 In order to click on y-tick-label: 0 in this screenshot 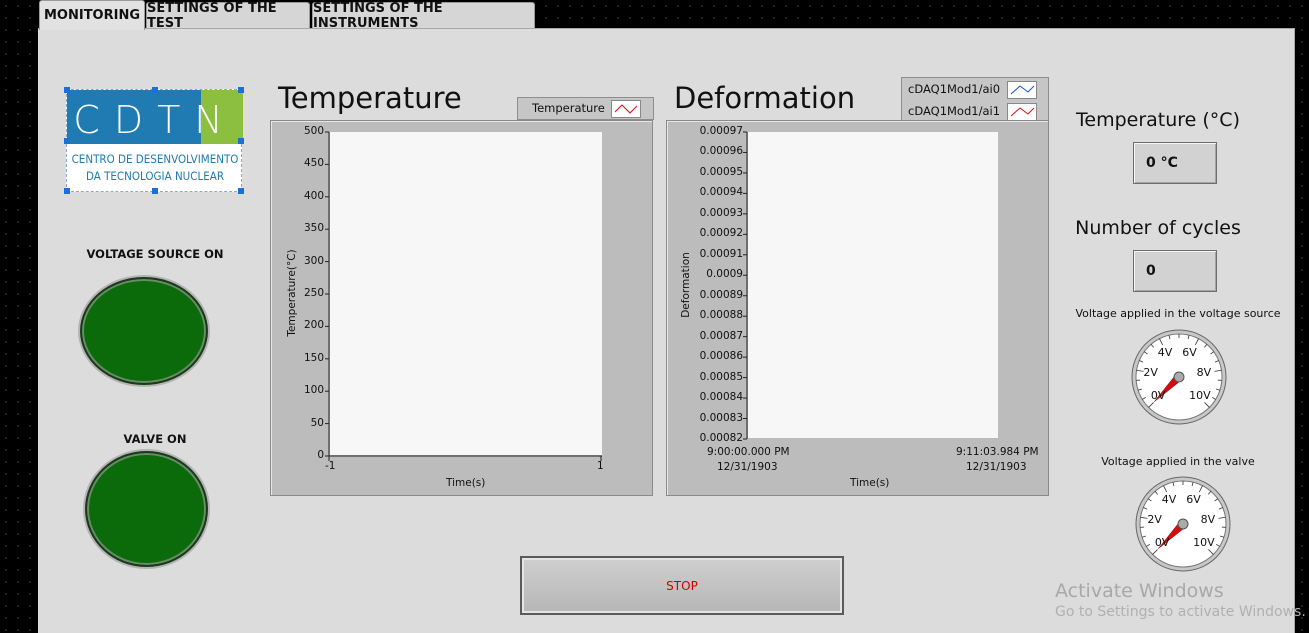, I will do `click(320, 455)`.